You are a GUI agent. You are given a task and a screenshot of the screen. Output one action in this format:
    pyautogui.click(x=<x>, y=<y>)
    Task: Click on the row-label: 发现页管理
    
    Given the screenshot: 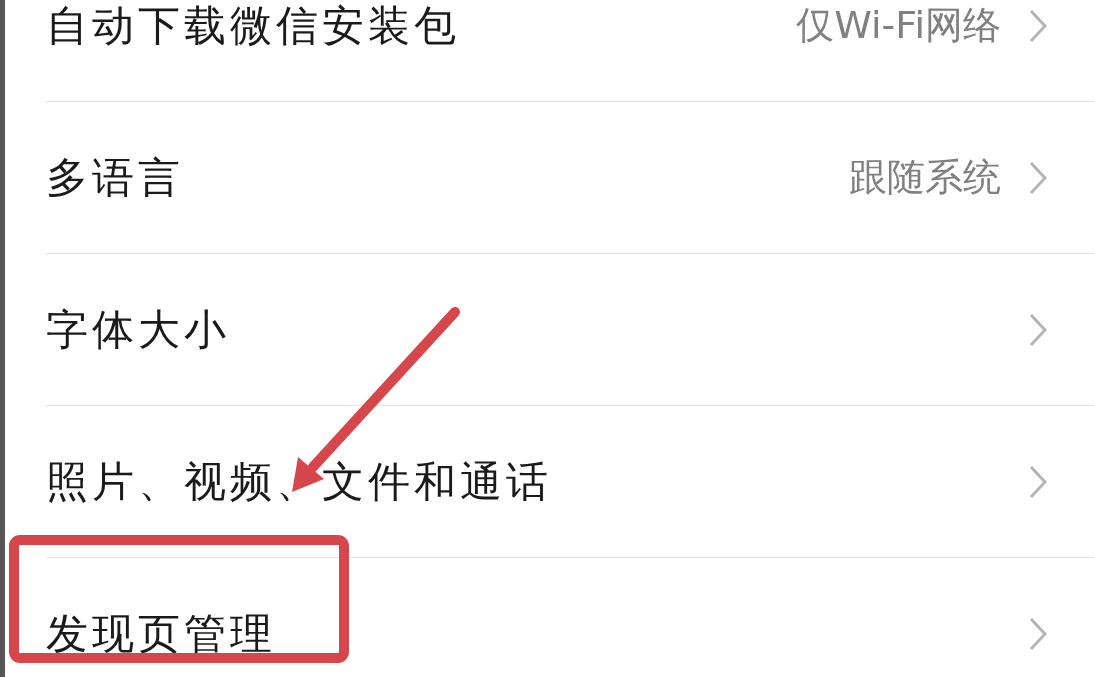 What is the action you would take?
    pyautogui.click(x=161, y=633)
    